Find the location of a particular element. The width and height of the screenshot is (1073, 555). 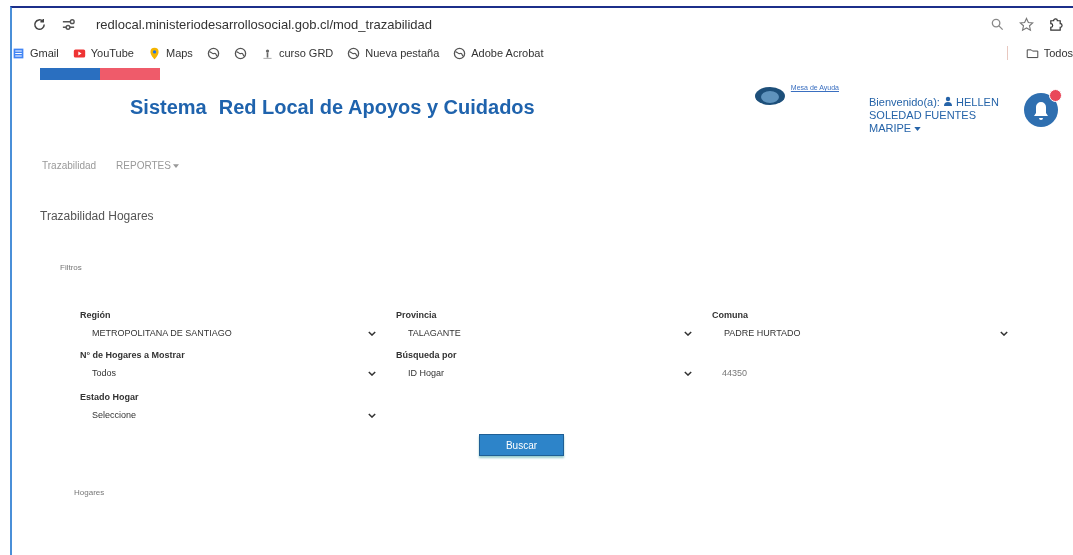

site-settings-icon is located at coordinates (68, 24).